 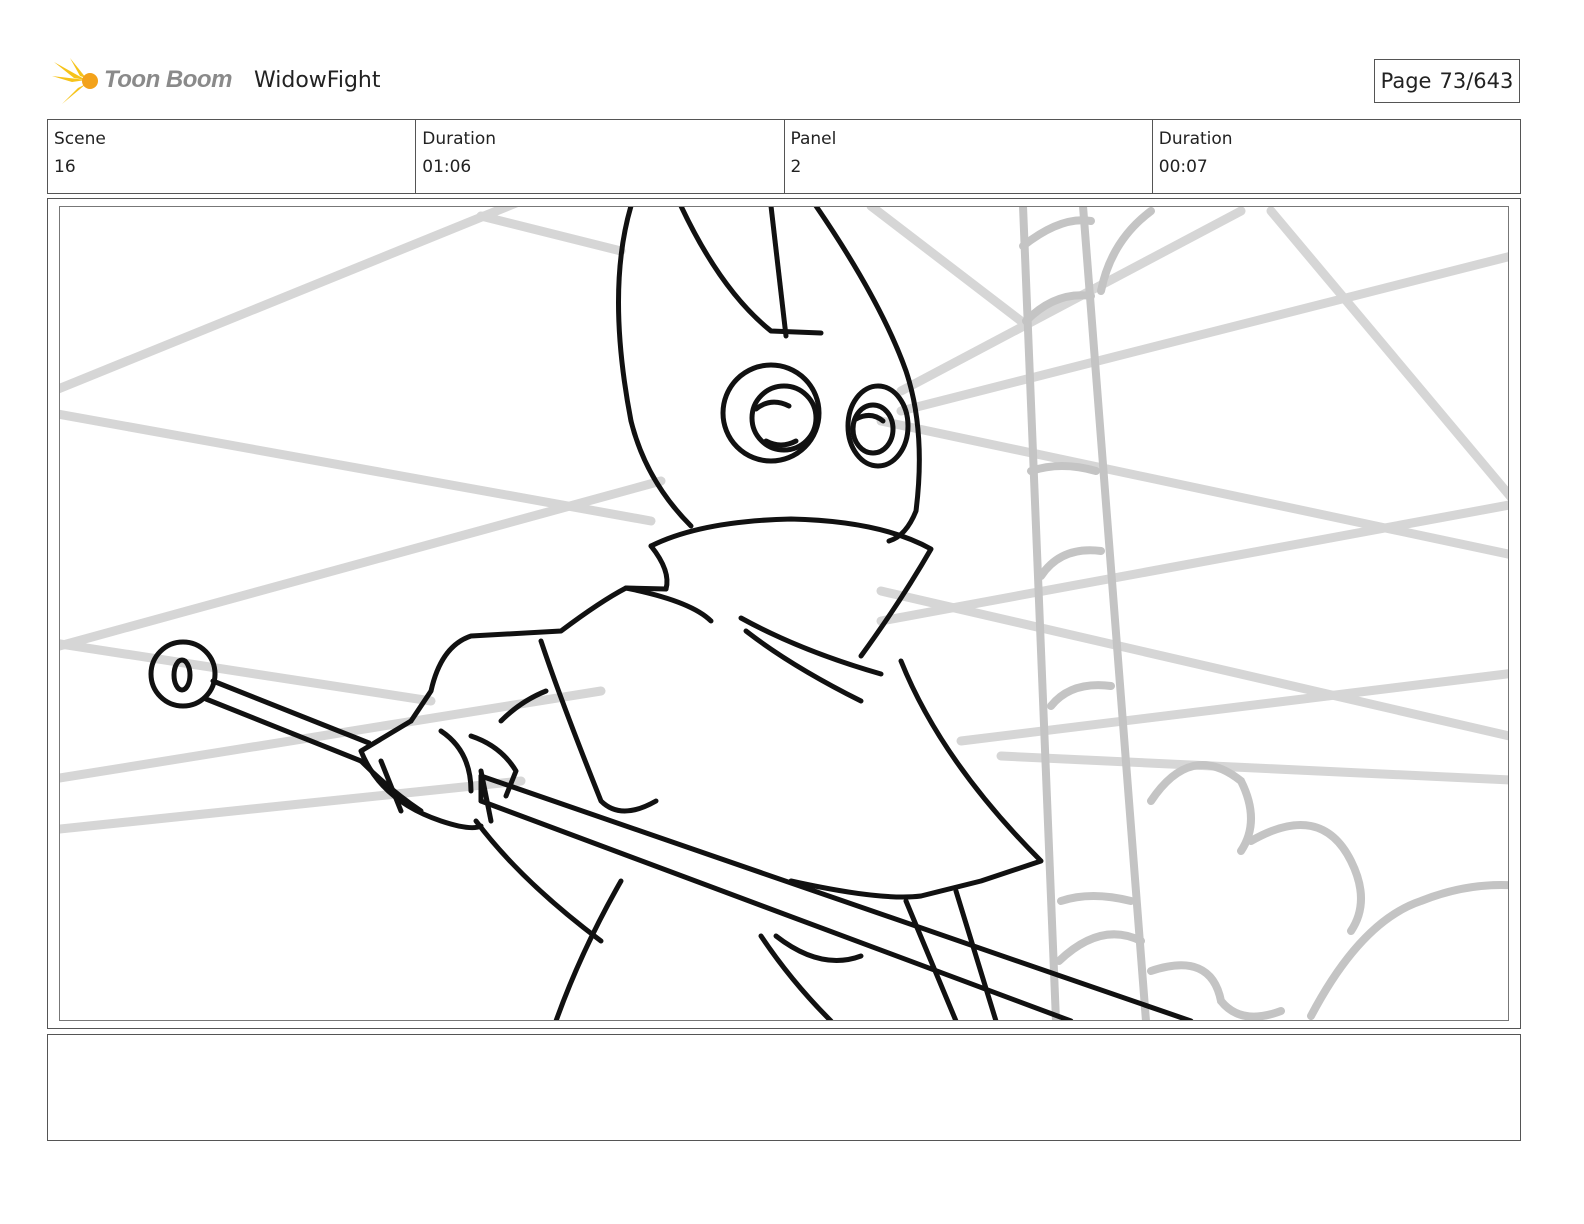 What do you see at coordinates (967, 156) in the screenshot?
I see `panel-cell: Panel 2` at bounding box center [967, 156].